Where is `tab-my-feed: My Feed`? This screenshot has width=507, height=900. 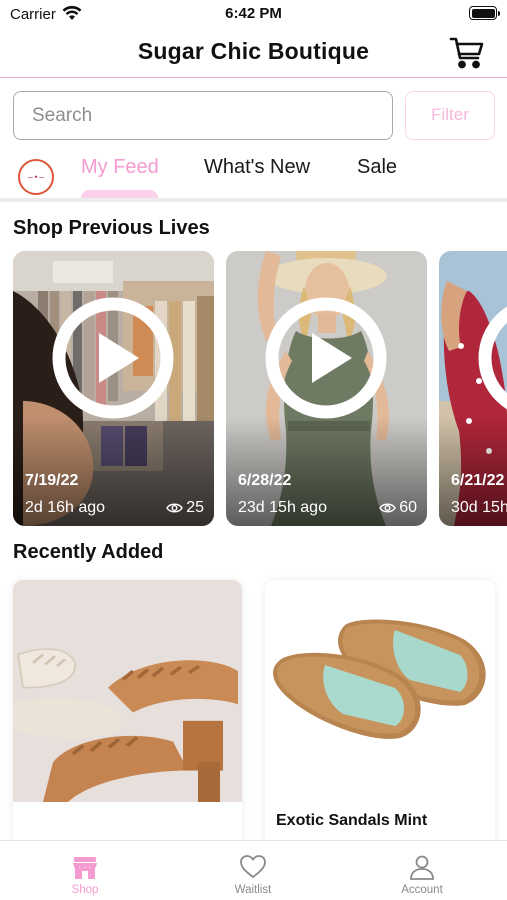
tab-my-feed: My Feed is located at coordinates (120, 167).